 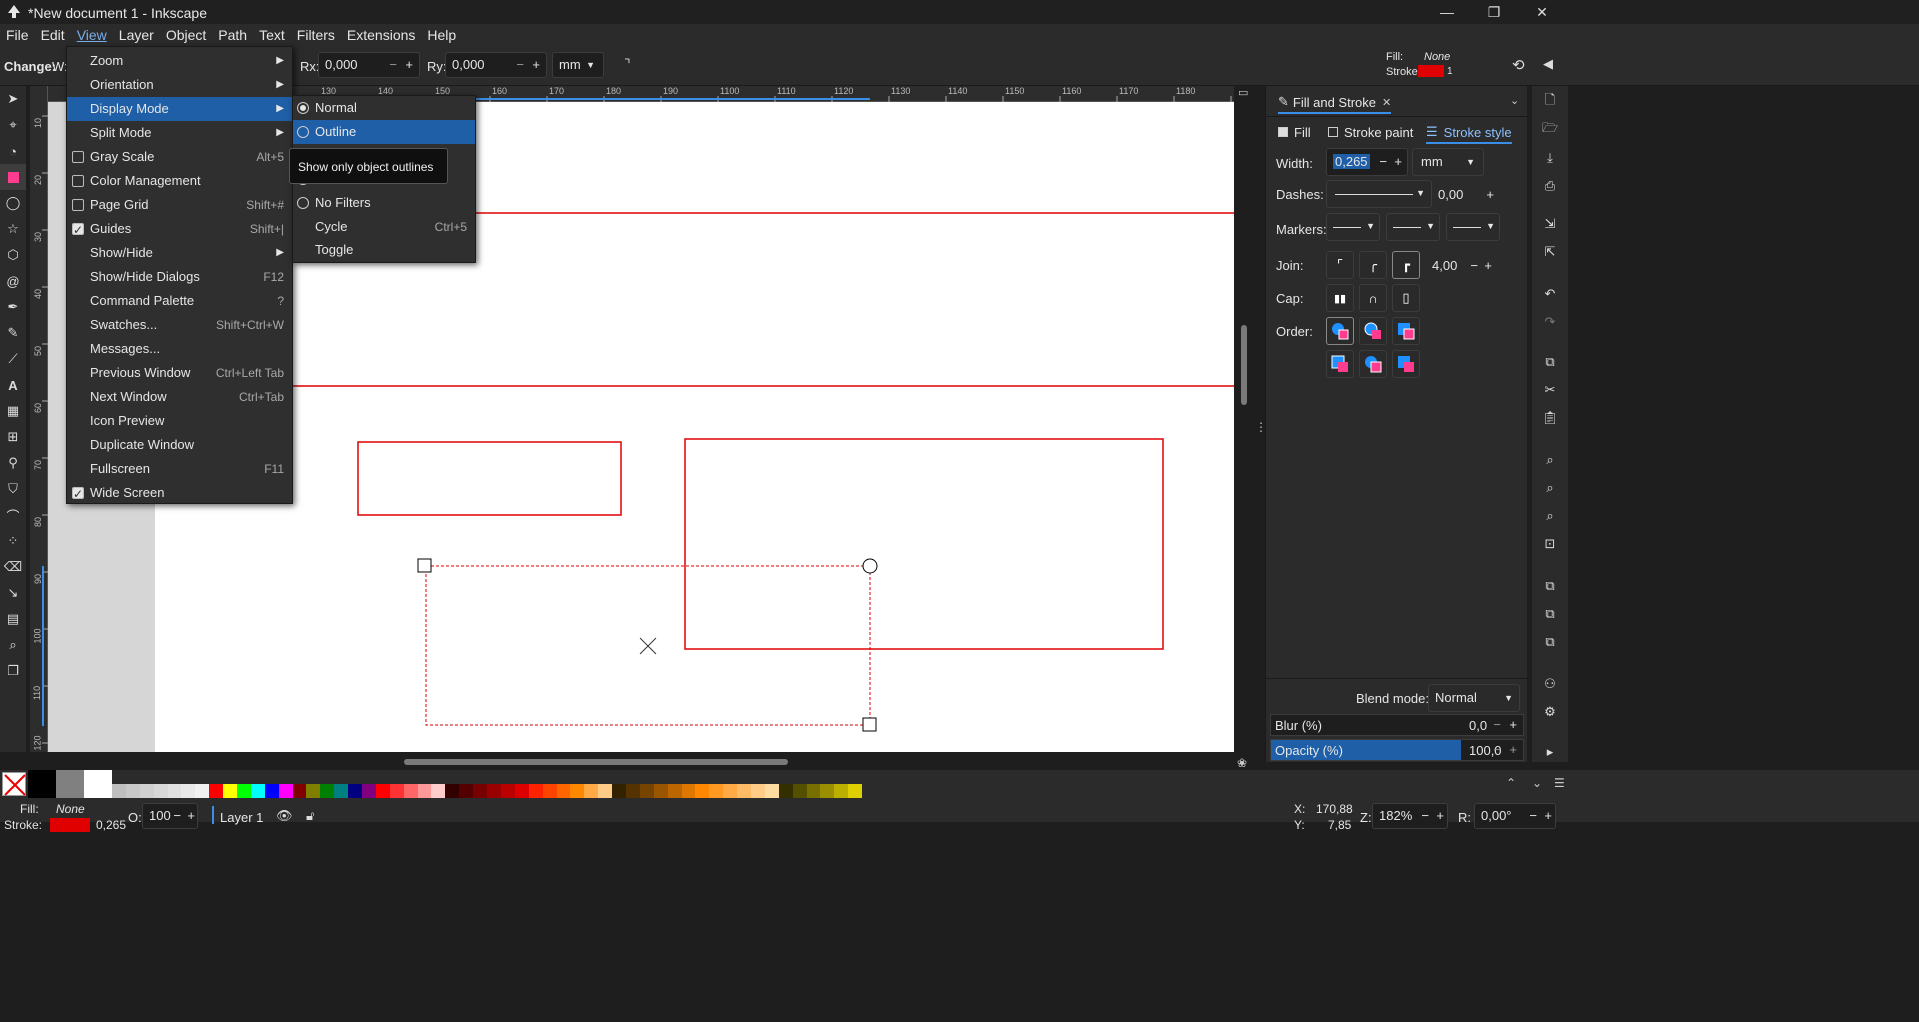 I want to click on no-paint-swatch, so click(x=14, y=784).